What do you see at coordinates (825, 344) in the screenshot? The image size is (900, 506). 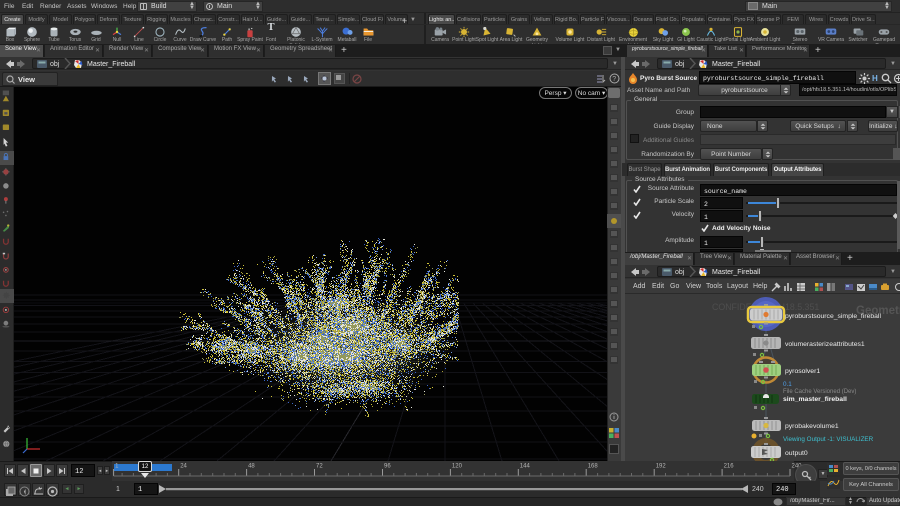 I see `svg-text: volumerasterizeattributes1` at bounding box center [825, 344].